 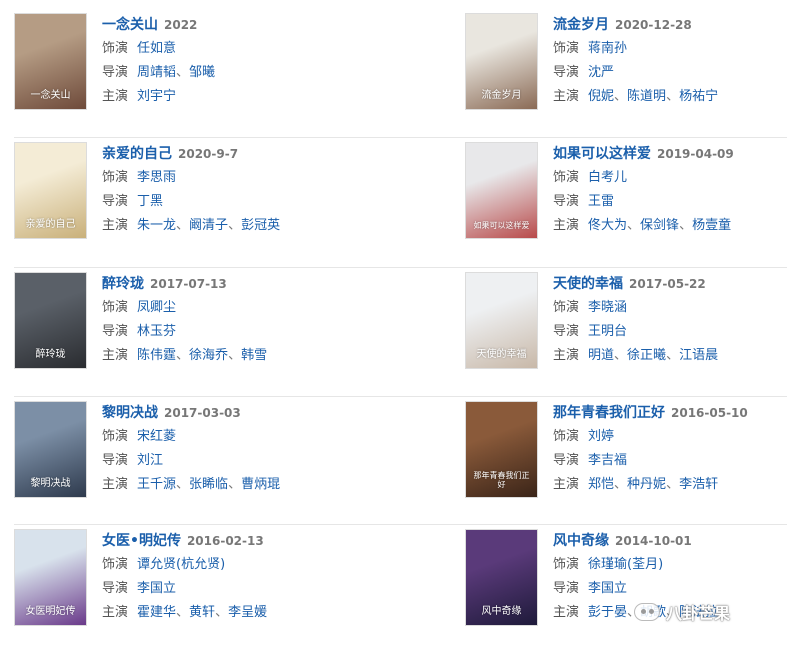 I want to click on role-line: 饰演 李晓涵, so click(x=670, y=308).